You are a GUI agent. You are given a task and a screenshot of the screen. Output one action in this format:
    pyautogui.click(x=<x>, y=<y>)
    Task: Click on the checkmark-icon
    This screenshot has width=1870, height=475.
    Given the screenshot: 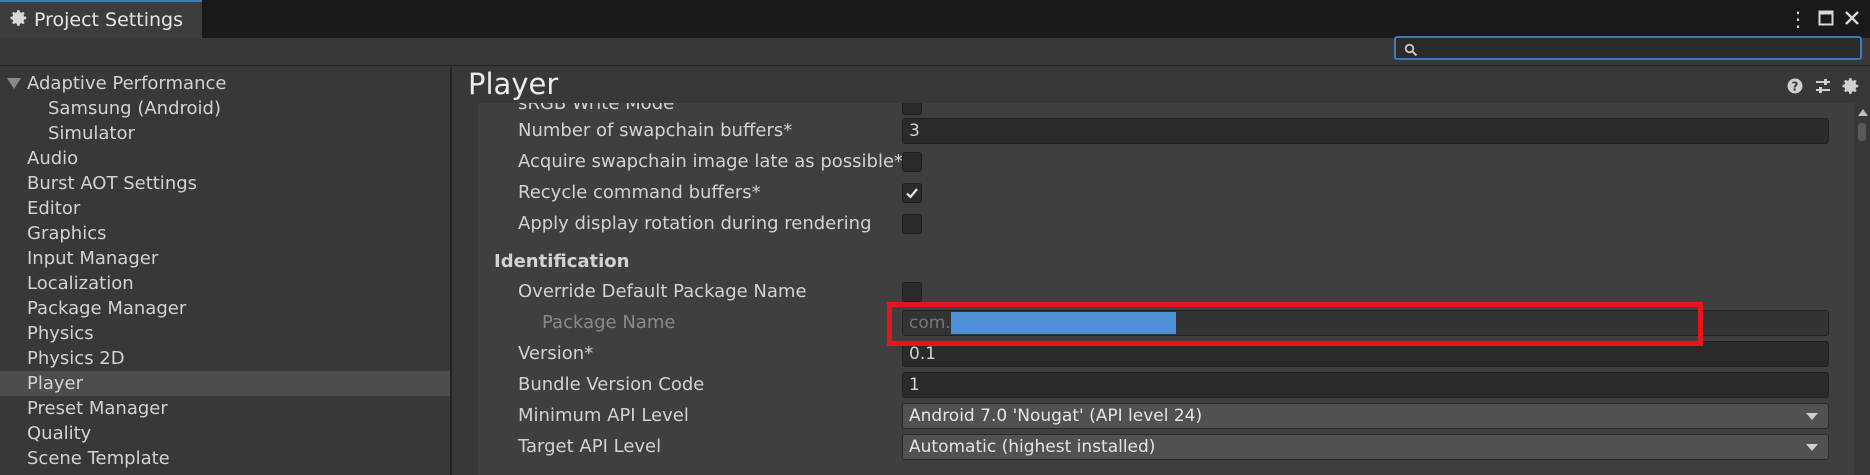 What is the action you would take?
    pyautogui.click(x=912, y=193)
    